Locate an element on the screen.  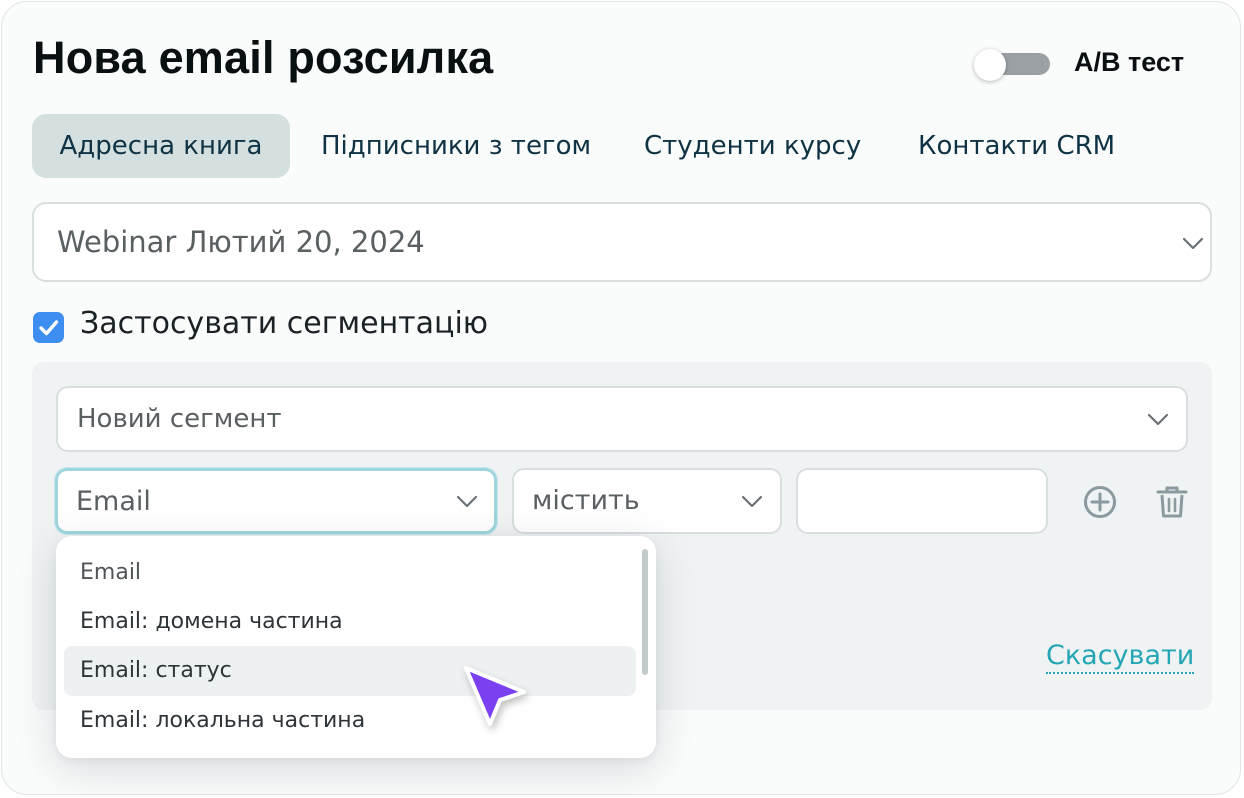
segmentation-label: Застосувати сегментацію is located at coordinates (284, 323).